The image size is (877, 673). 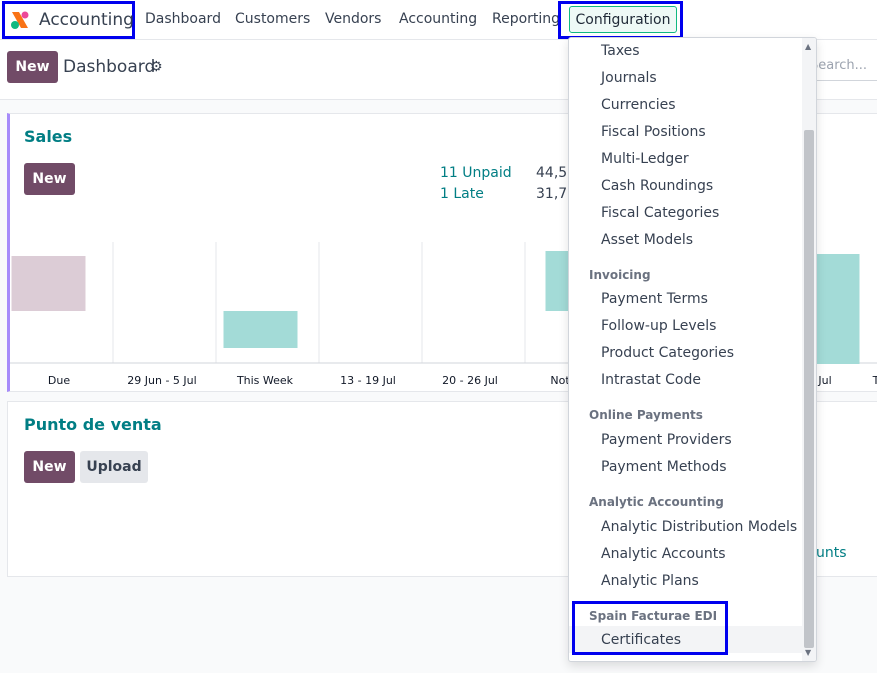 What do you see at coordinates (646, 415) in the screenshot?
I see `menu-header-online-payments: Online Payments` at bounding box center [646, 415].